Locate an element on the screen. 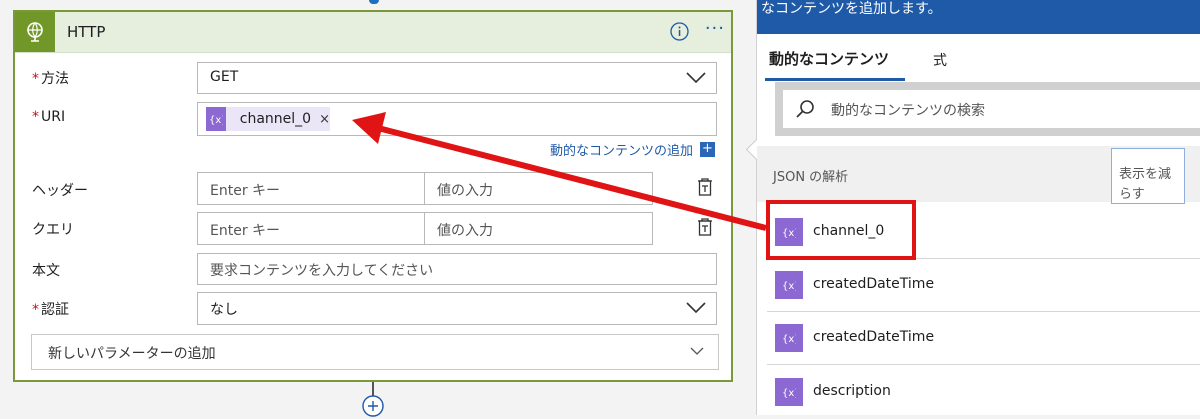  headers-label: ヘッダー is located at coordinates (60, 191).